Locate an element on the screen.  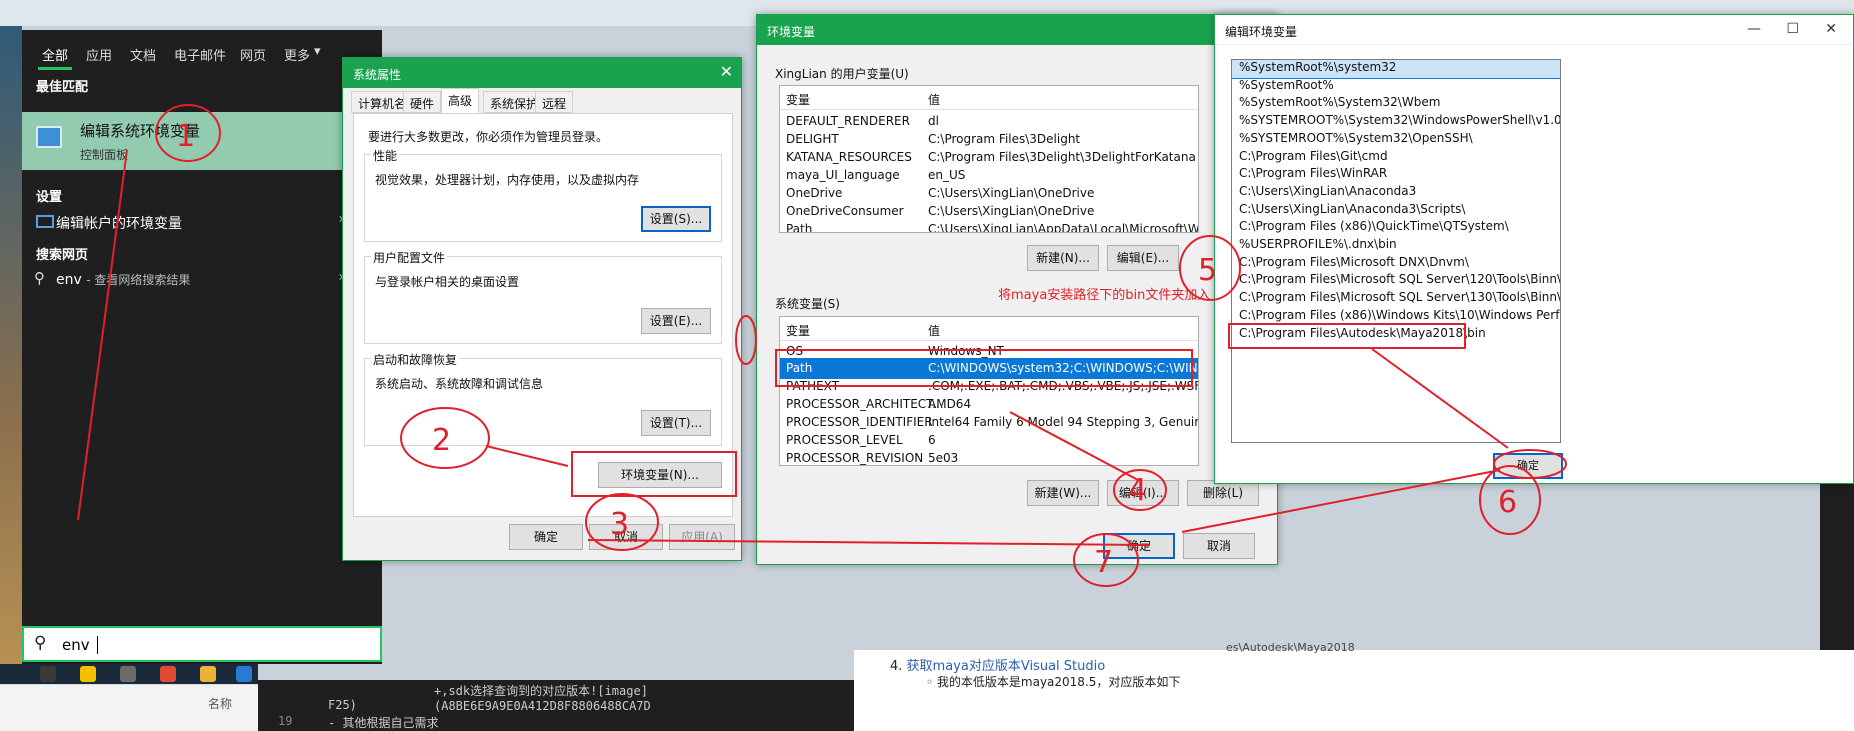
list-item: %USERPROFILE%\.dnx\bin is located at coordinates (1396, 246).